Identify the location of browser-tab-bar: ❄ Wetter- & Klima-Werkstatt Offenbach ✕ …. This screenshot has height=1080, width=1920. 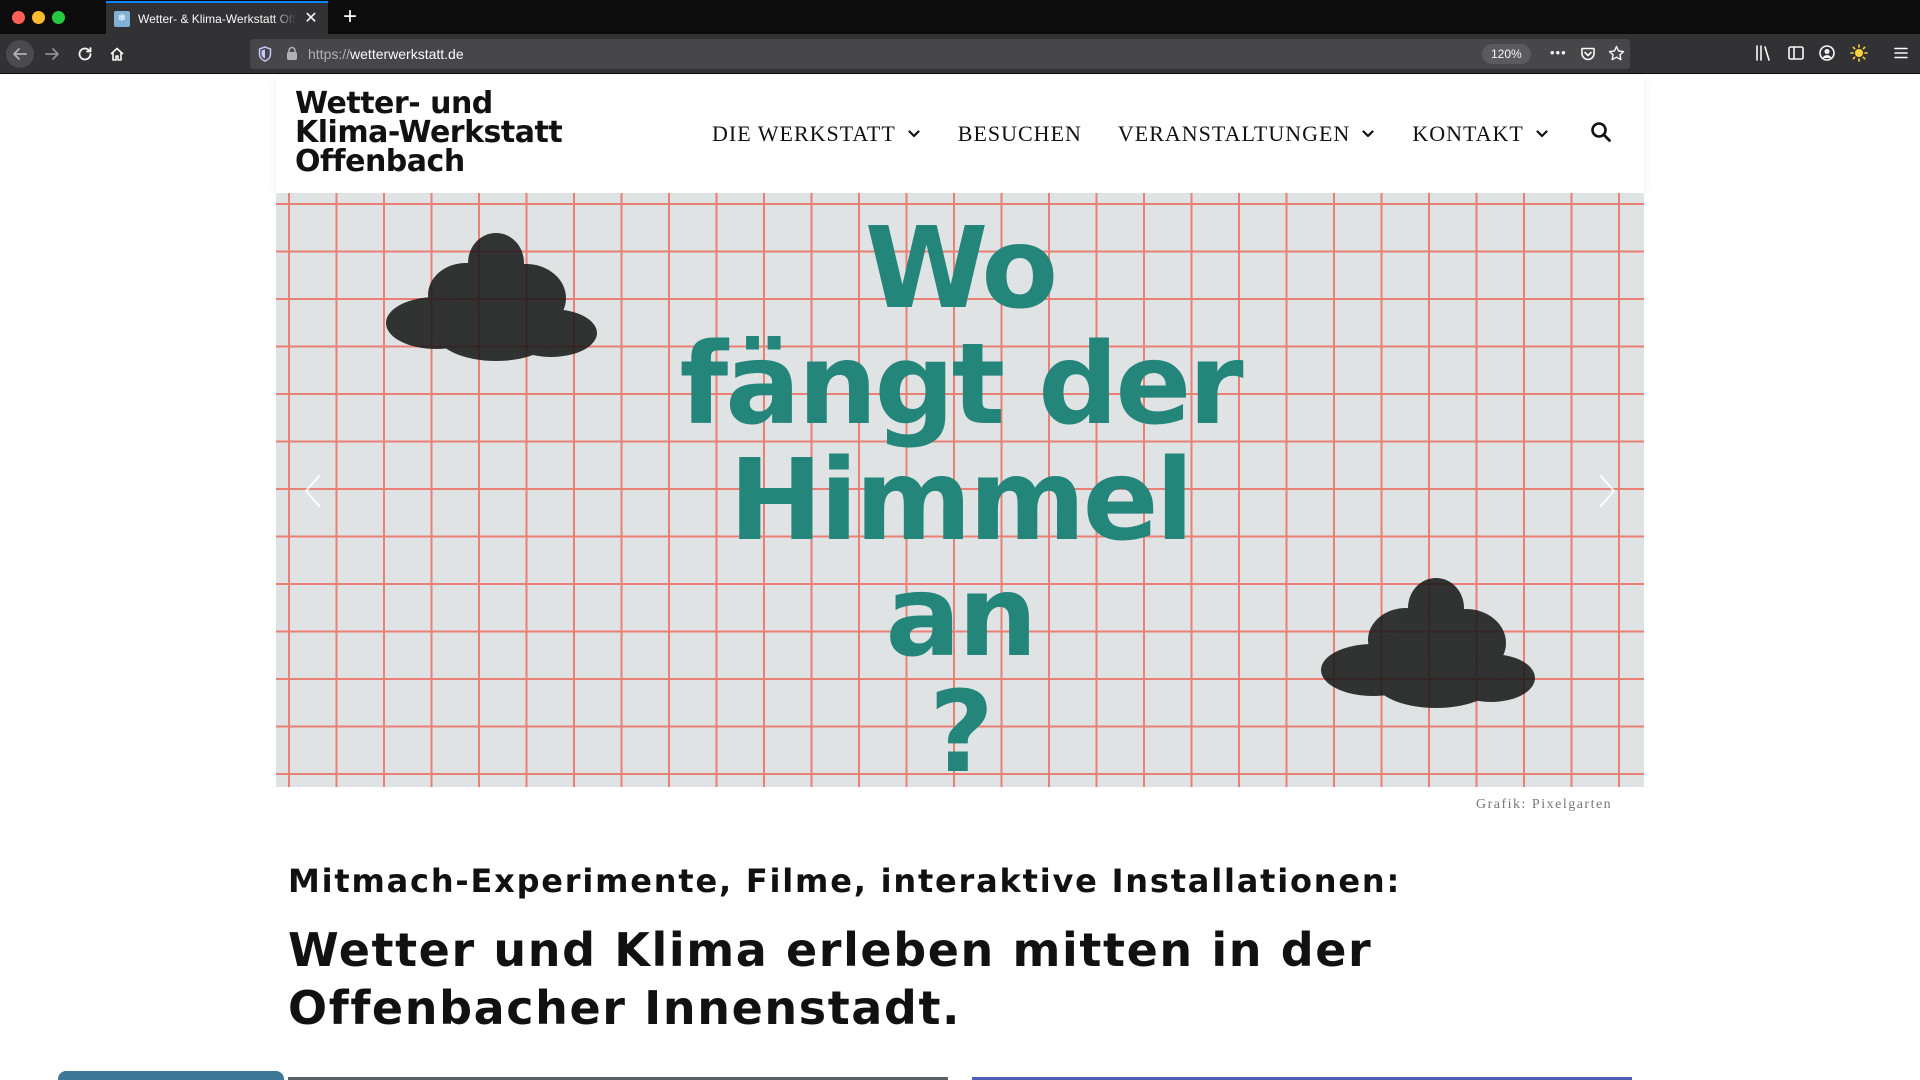
(960, 17).